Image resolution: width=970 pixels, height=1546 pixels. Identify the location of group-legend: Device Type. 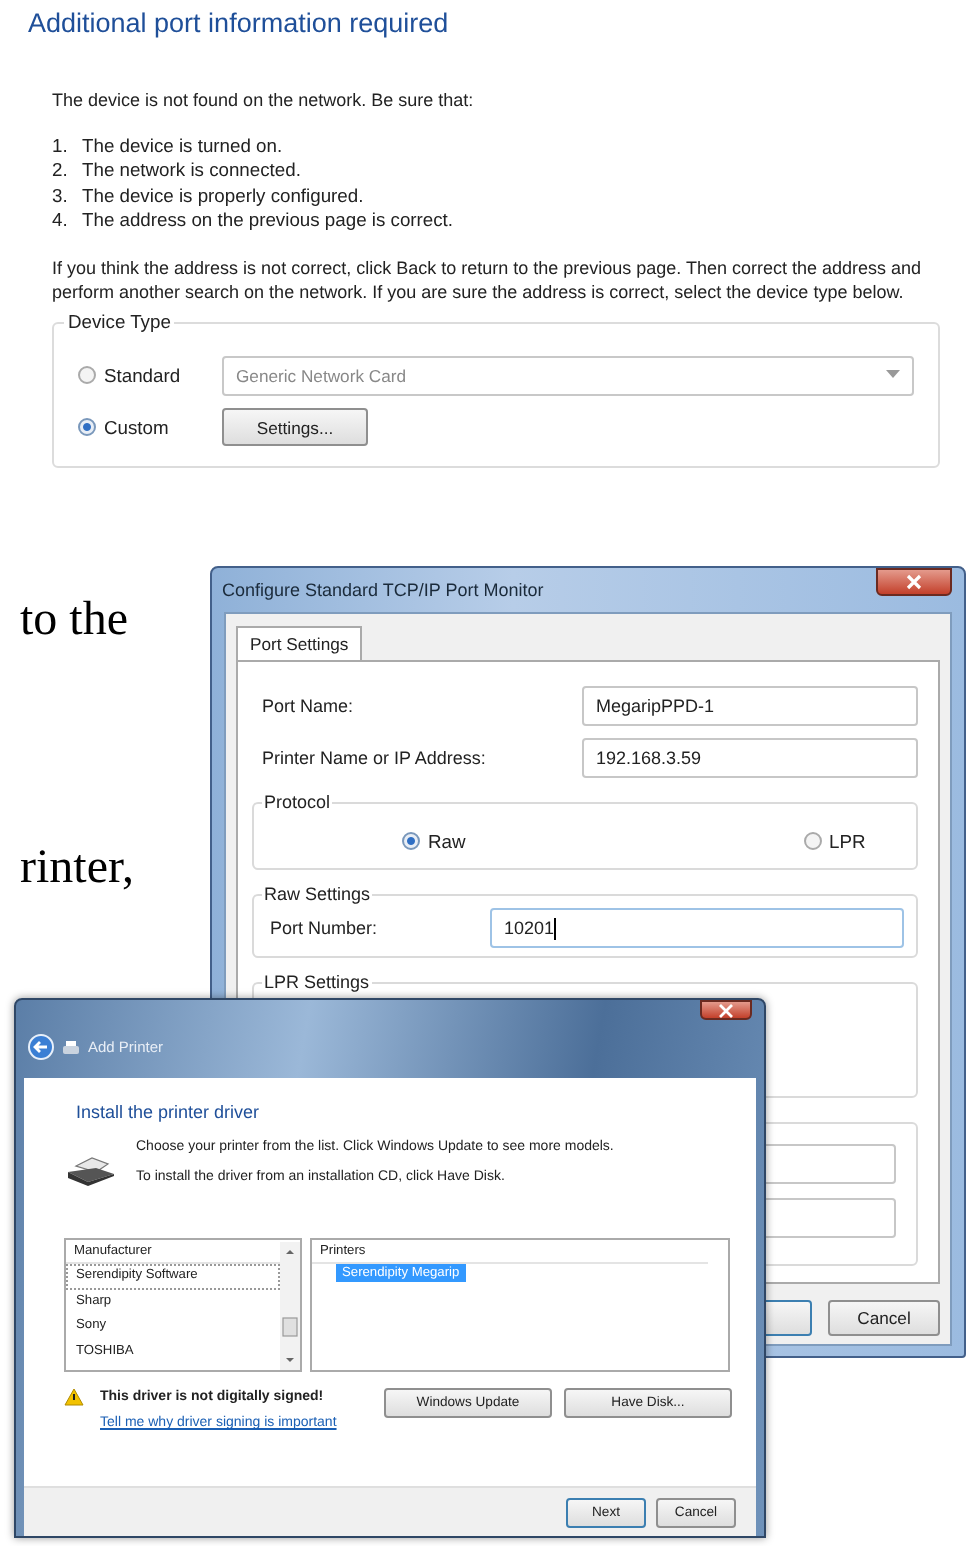
(119, 320).